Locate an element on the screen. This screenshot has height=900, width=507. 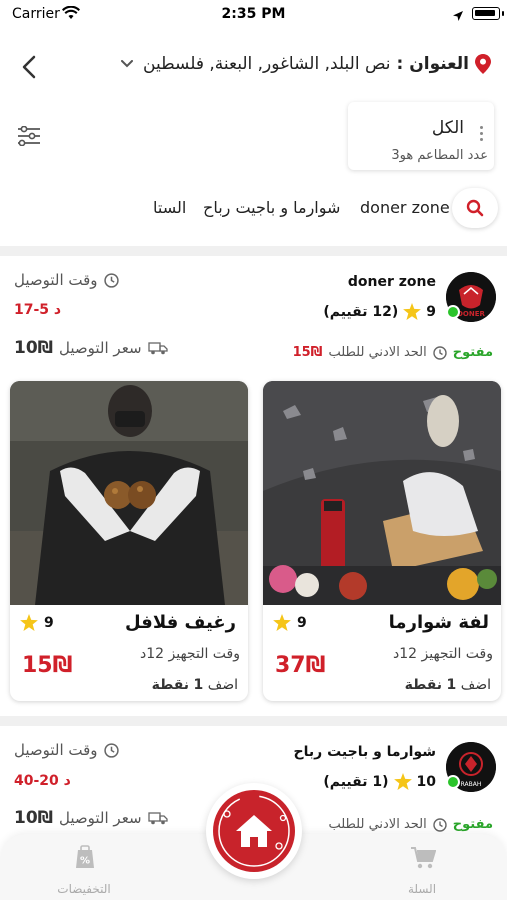
order-info: مفتوح الحد الادني للطلب is located at coordinates (410, 824).